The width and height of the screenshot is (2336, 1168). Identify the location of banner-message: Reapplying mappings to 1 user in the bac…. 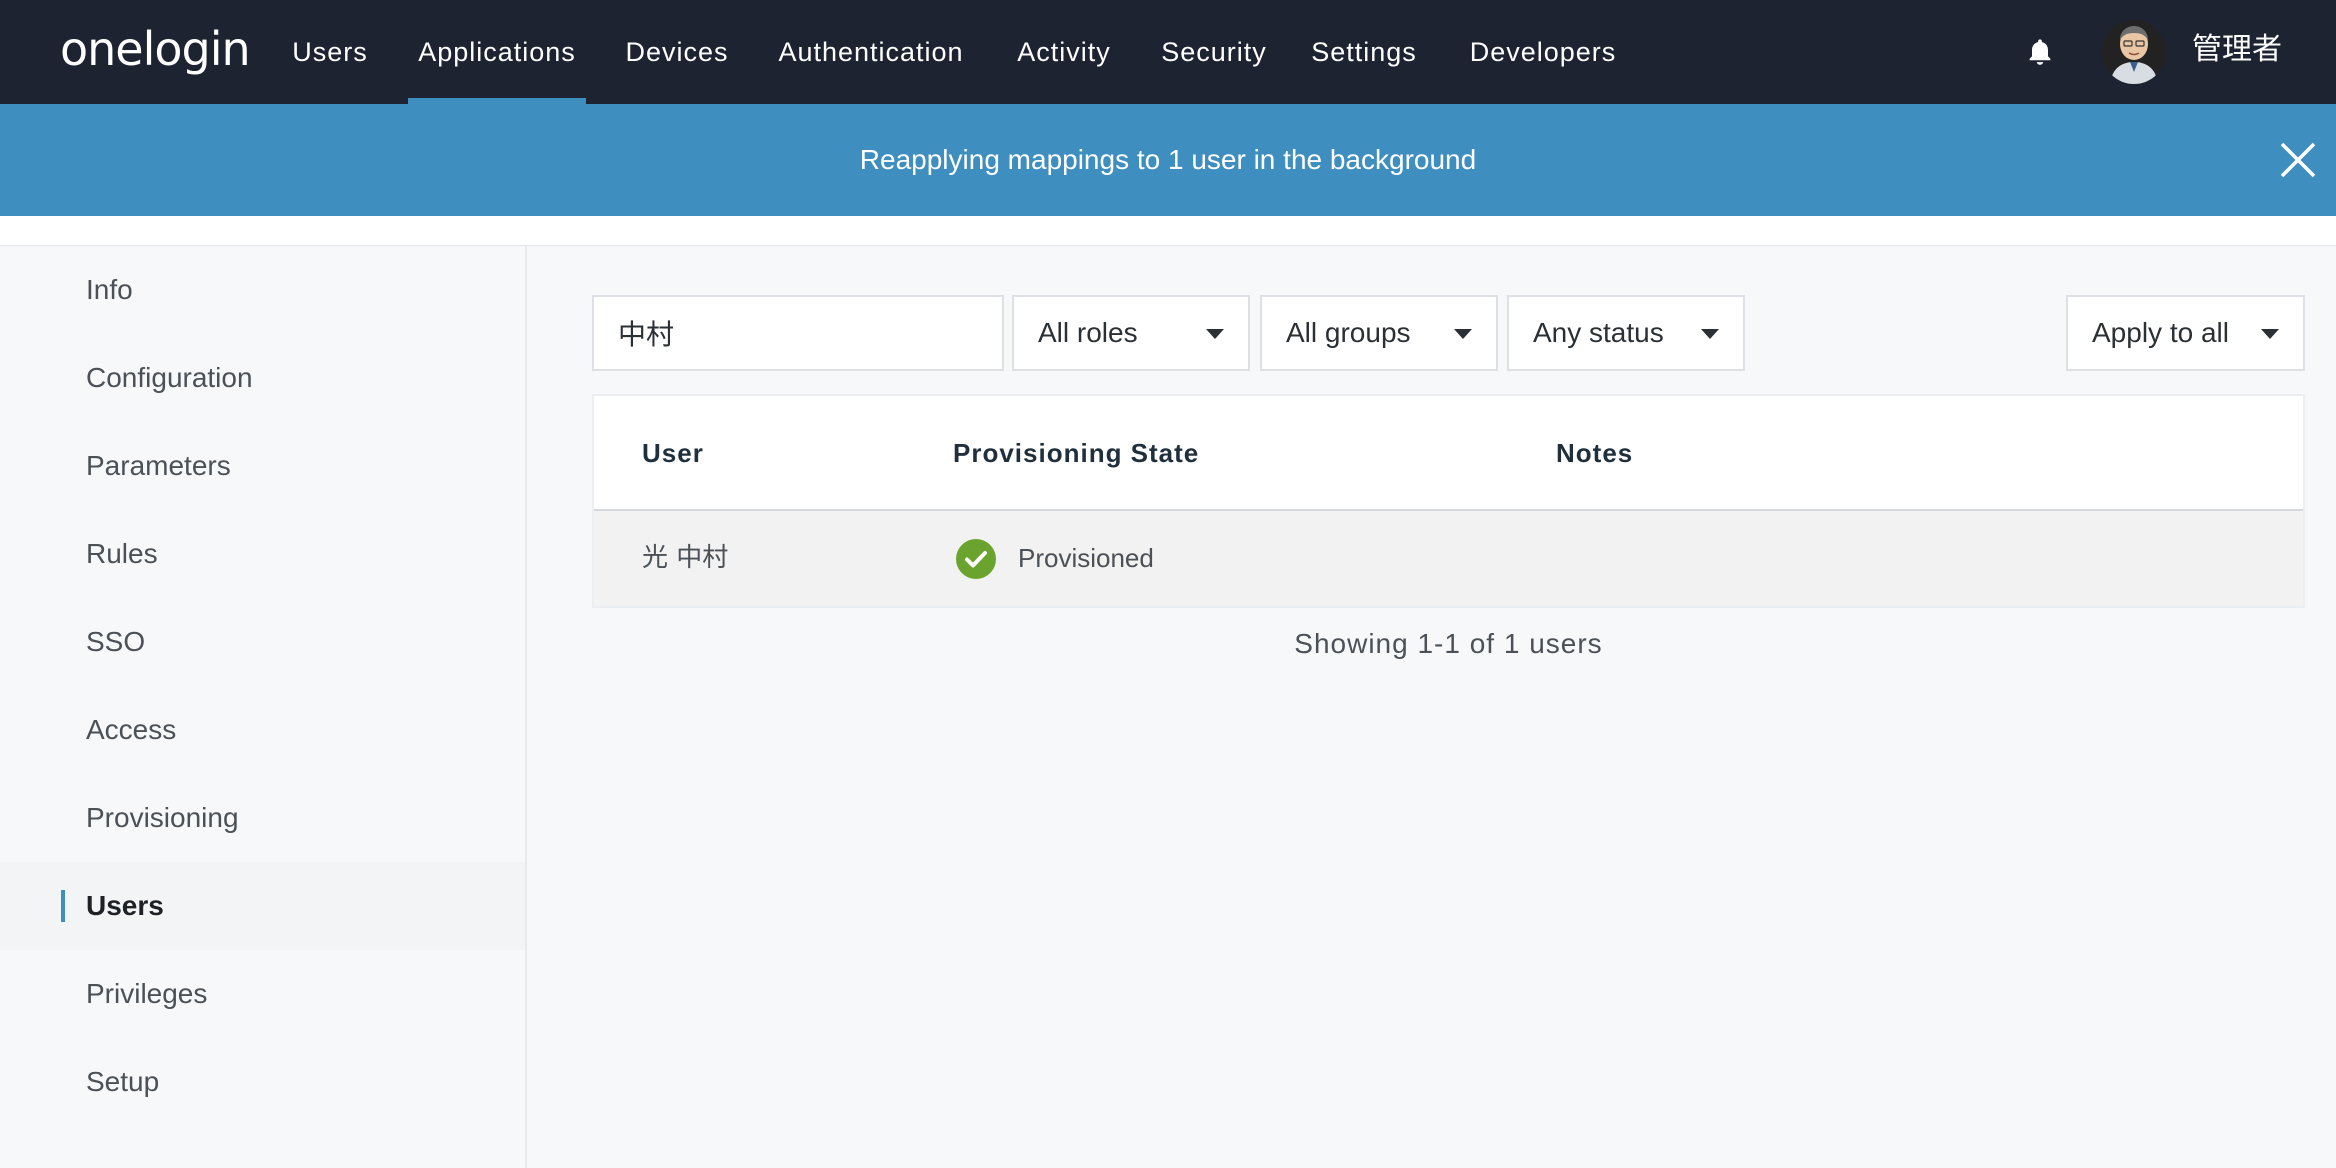
(1168, 159).